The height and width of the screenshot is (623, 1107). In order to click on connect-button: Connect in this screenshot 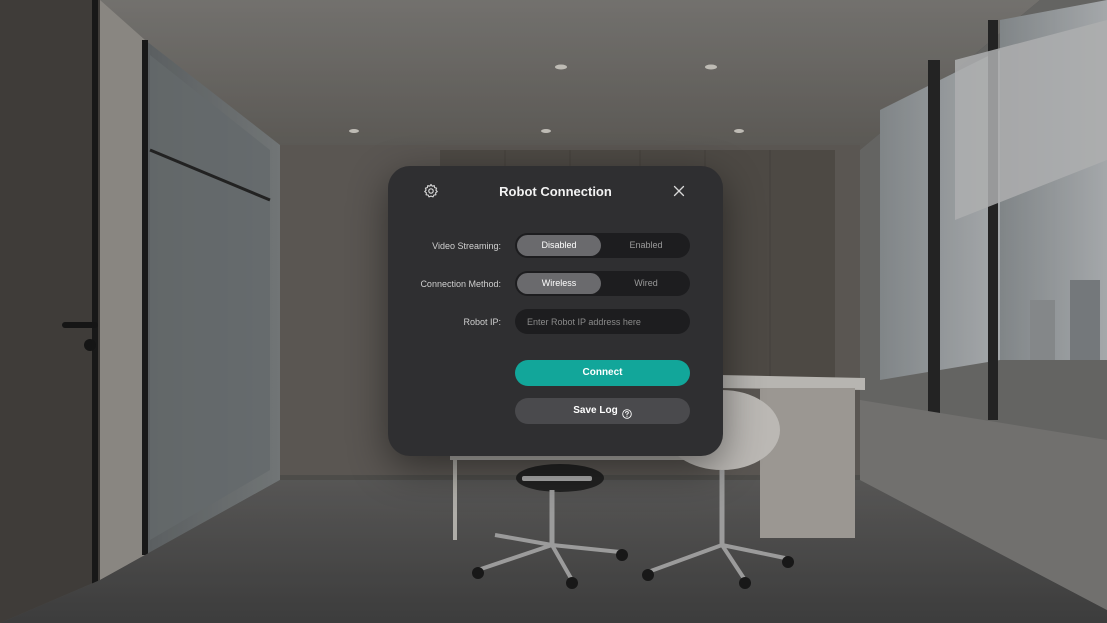, I will do `click(602, 373)`.